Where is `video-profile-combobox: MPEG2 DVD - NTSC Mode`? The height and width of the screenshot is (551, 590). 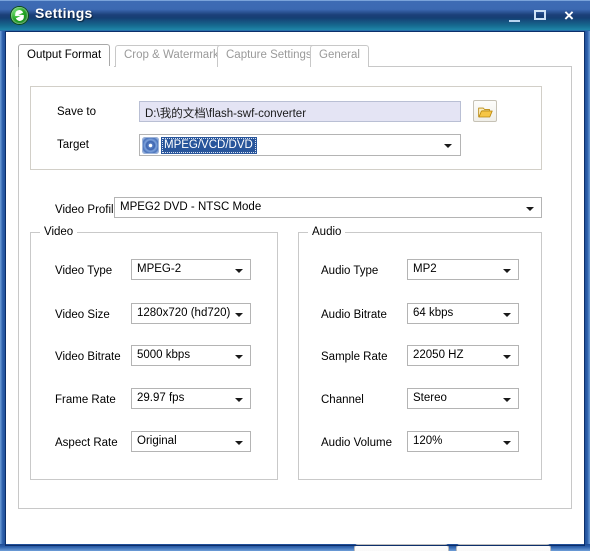 video-profile-combobox: MPEG2 DVD - NTSC Mode is located at coordinates (328, 207).